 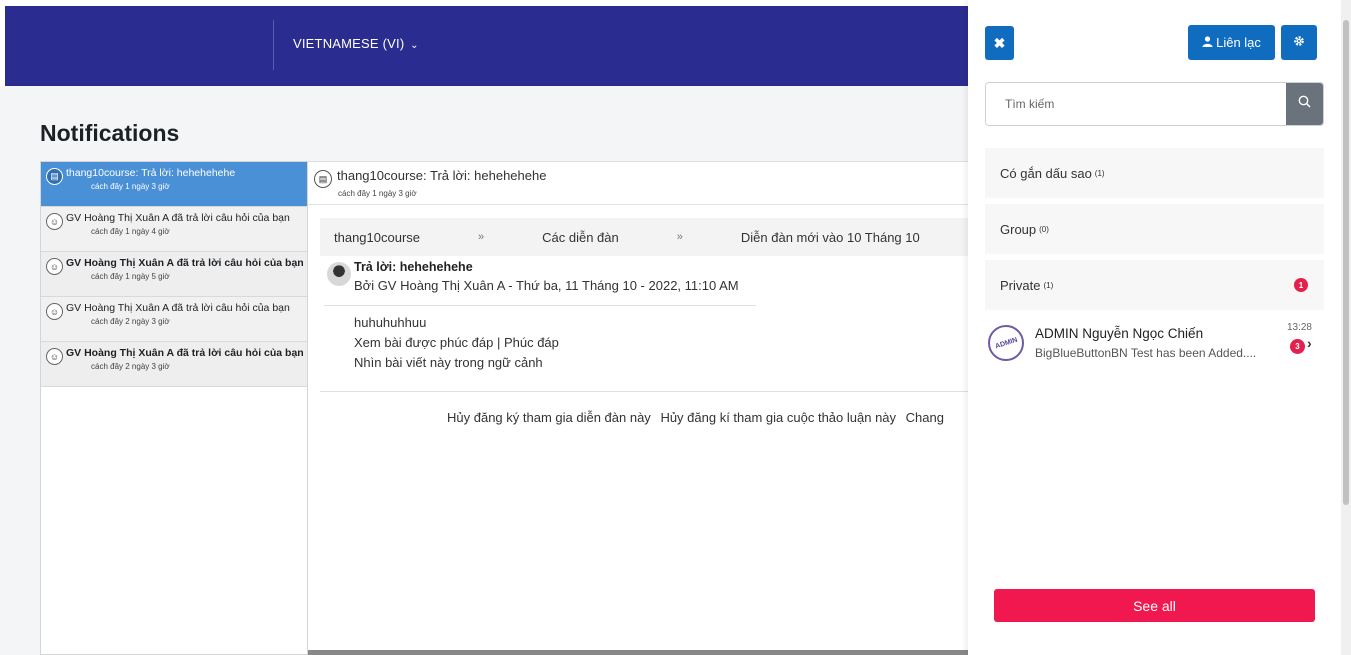 I want to click on search-input, so click(x=1136, y=104).